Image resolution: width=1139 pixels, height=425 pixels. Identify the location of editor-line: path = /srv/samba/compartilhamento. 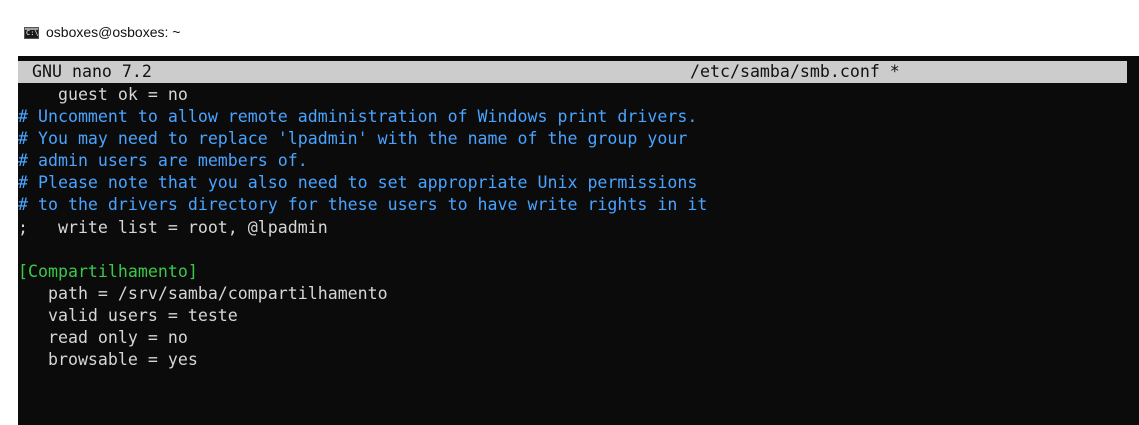
(578, 294).